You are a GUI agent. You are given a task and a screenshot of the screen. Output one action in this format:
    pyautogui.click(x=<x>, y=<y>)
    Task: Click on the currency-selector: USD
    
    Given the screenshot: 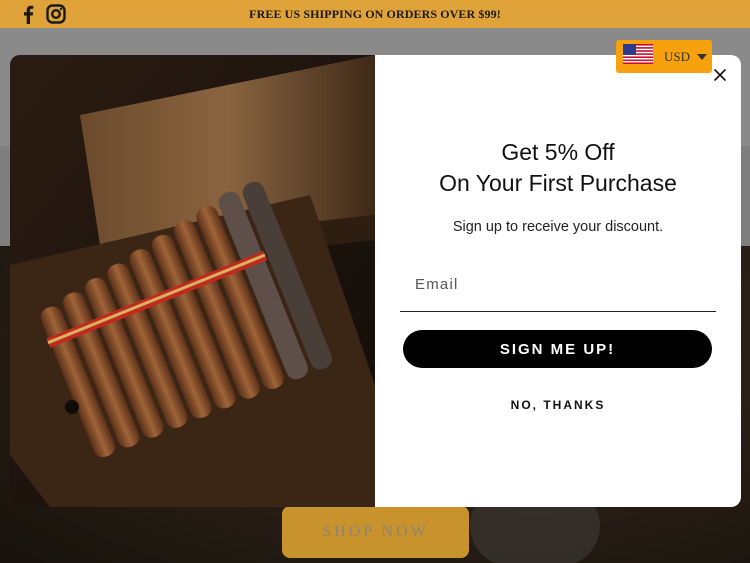 What is the action you would take?
    pyautogui.click(x=664, y=56)
    